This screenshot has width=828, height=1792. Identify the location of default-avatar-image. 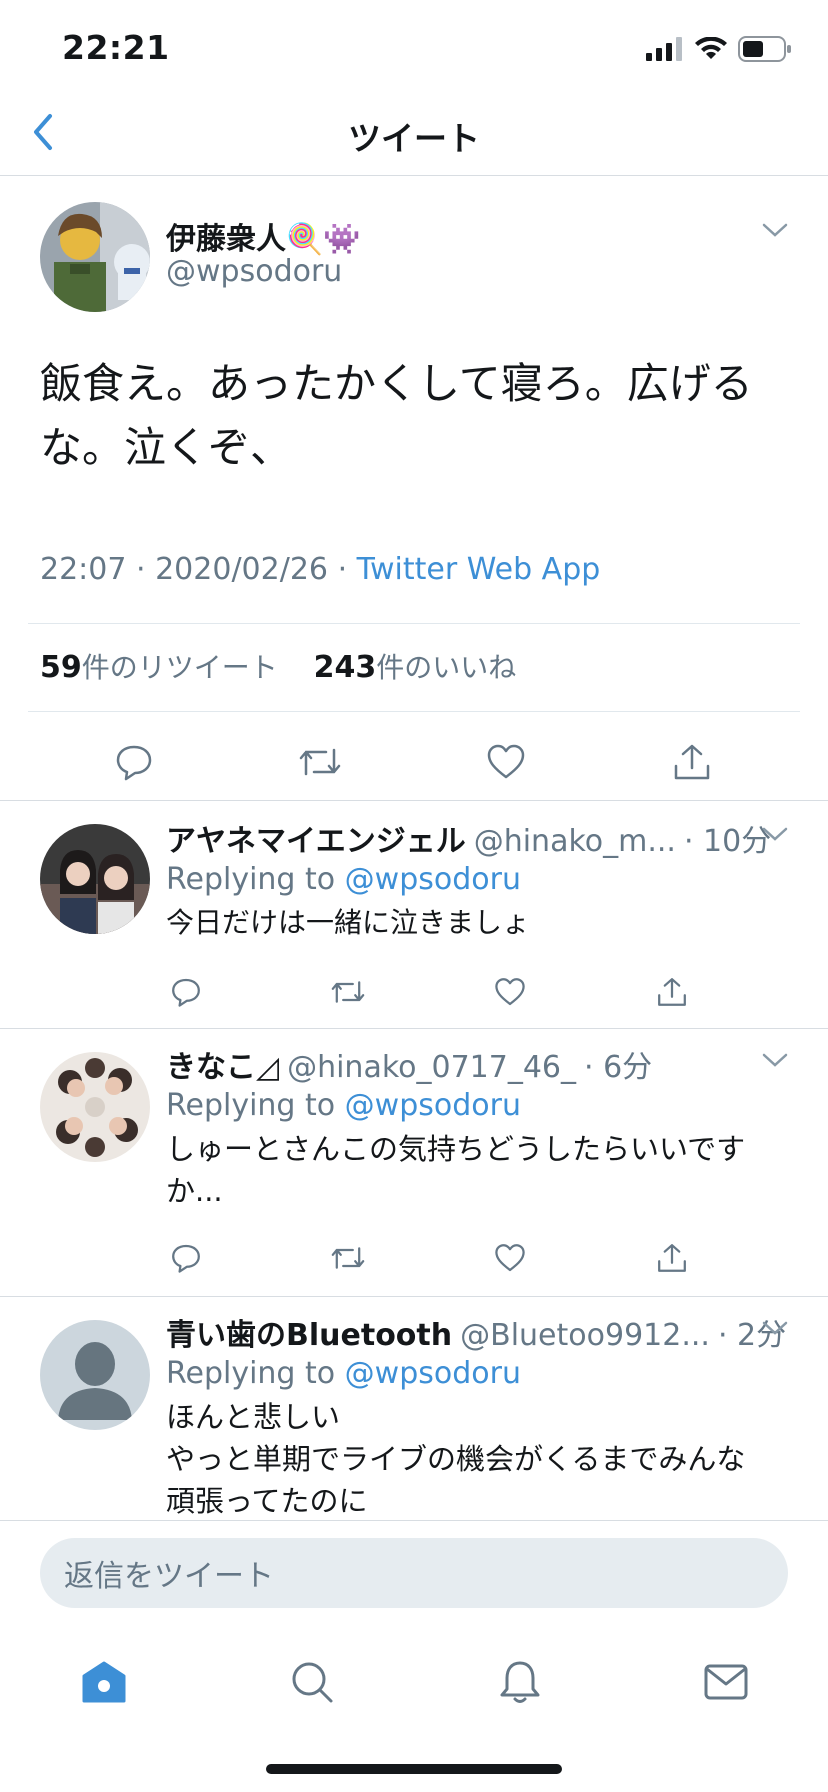
(95, 1375).